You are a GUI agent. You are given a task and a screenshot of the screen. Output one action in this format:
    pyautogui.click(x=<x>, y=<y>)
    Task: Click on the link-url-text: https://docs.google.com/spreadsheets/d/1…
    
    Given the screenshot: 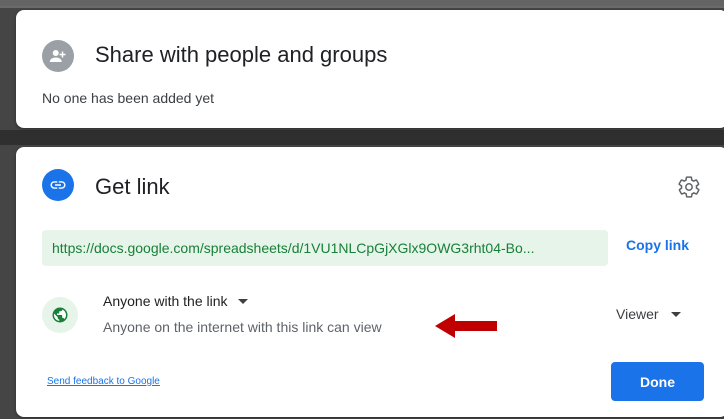 What is the action you would take?
    pyautogui.click(x=293, y=248)
    